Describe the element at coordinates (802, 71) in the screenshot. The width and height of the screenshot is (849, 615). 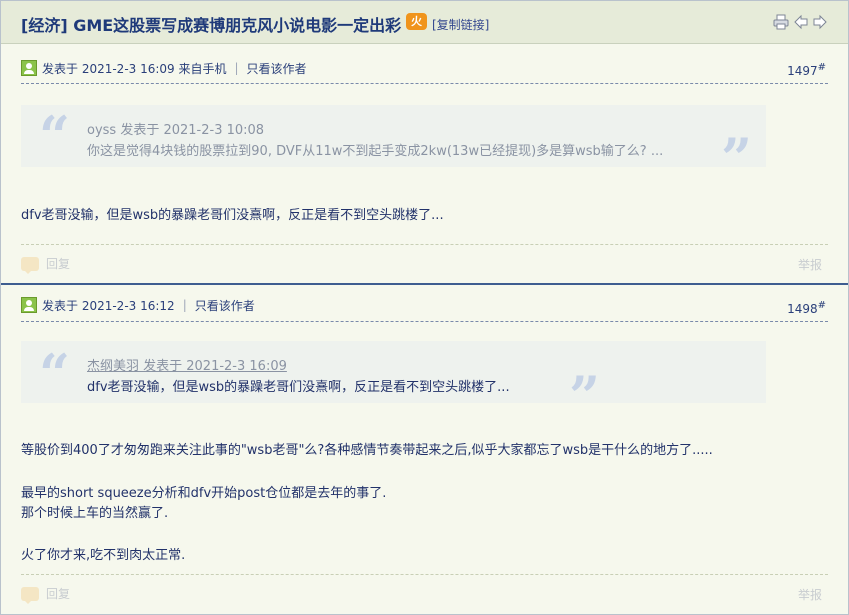
I see `floor-number-value: 1497` at that location.